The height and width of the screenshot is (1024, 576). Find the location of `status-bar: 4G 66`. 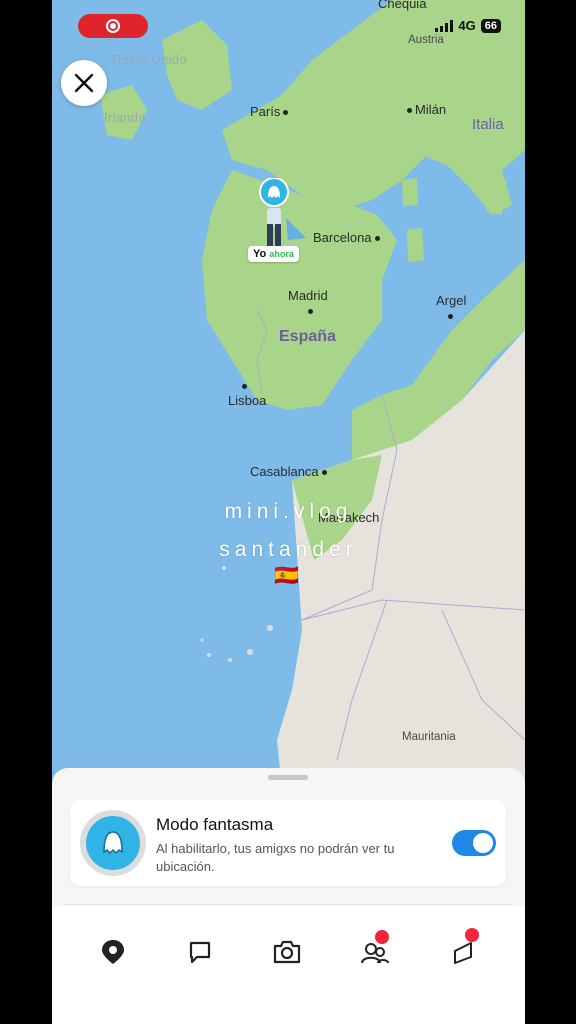

status-bar: 4G 66 is located at coordinates (288, 29).